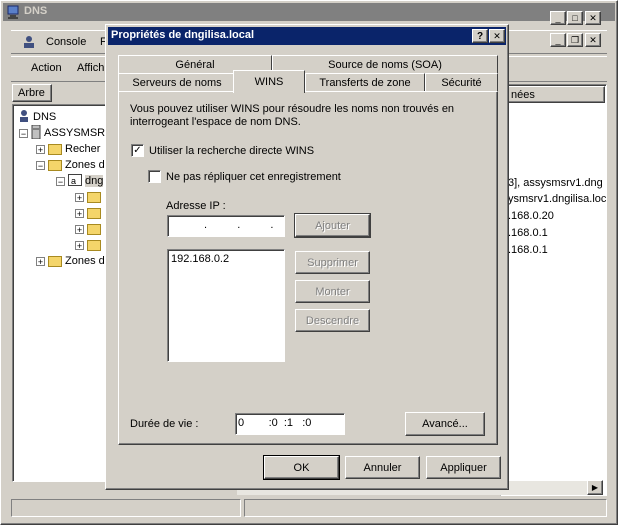 The image size is (618, 525). I want to click on close-main-button: ✕, so click(593, 18).